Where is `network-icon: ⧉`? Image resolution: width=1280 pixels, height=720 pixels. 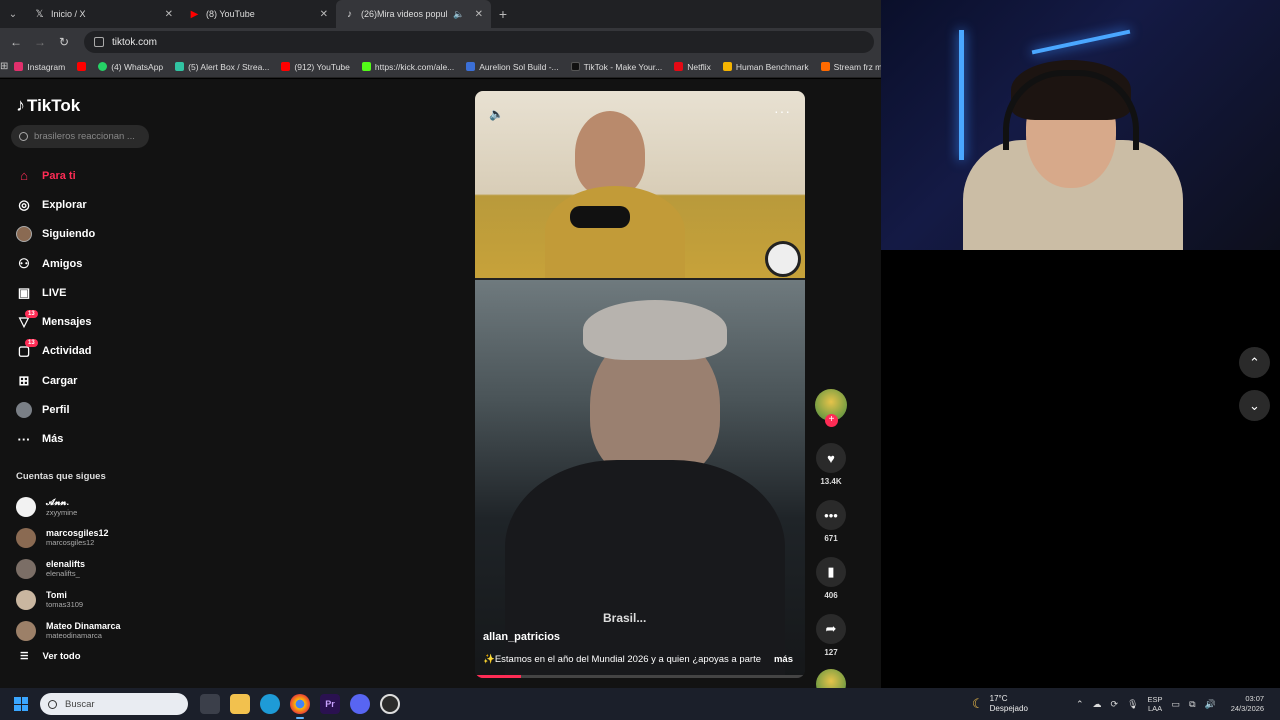 network-icon: ⧉ is located at coordinates (1192, 704).